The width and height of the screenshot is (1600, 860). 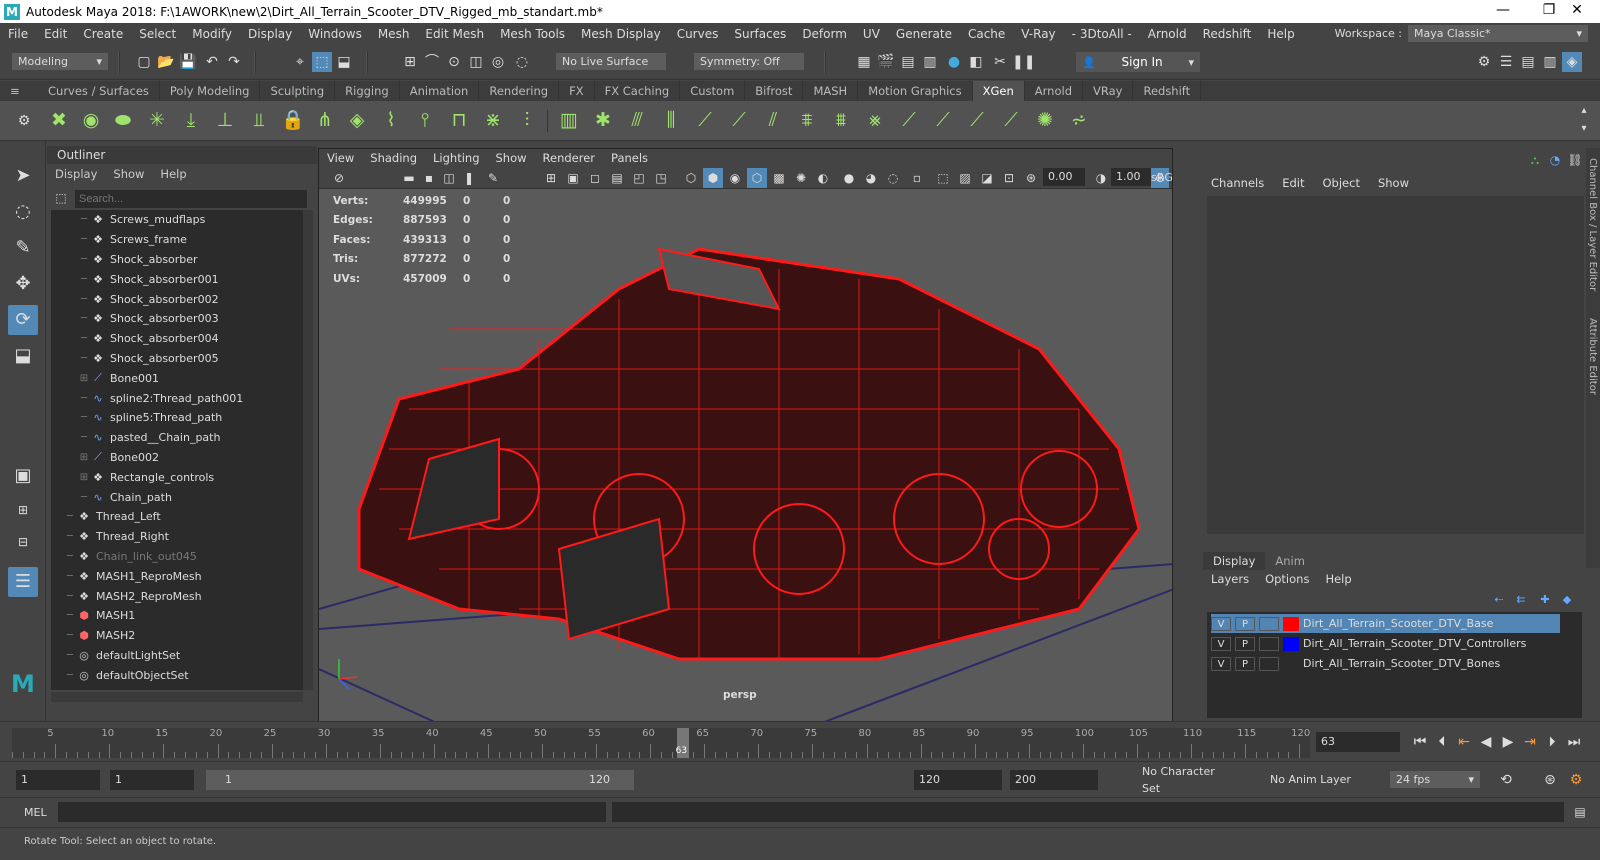 I want to click on tab-curves-surfaces: Curves / Surfaces, so click(x=99, y=91).